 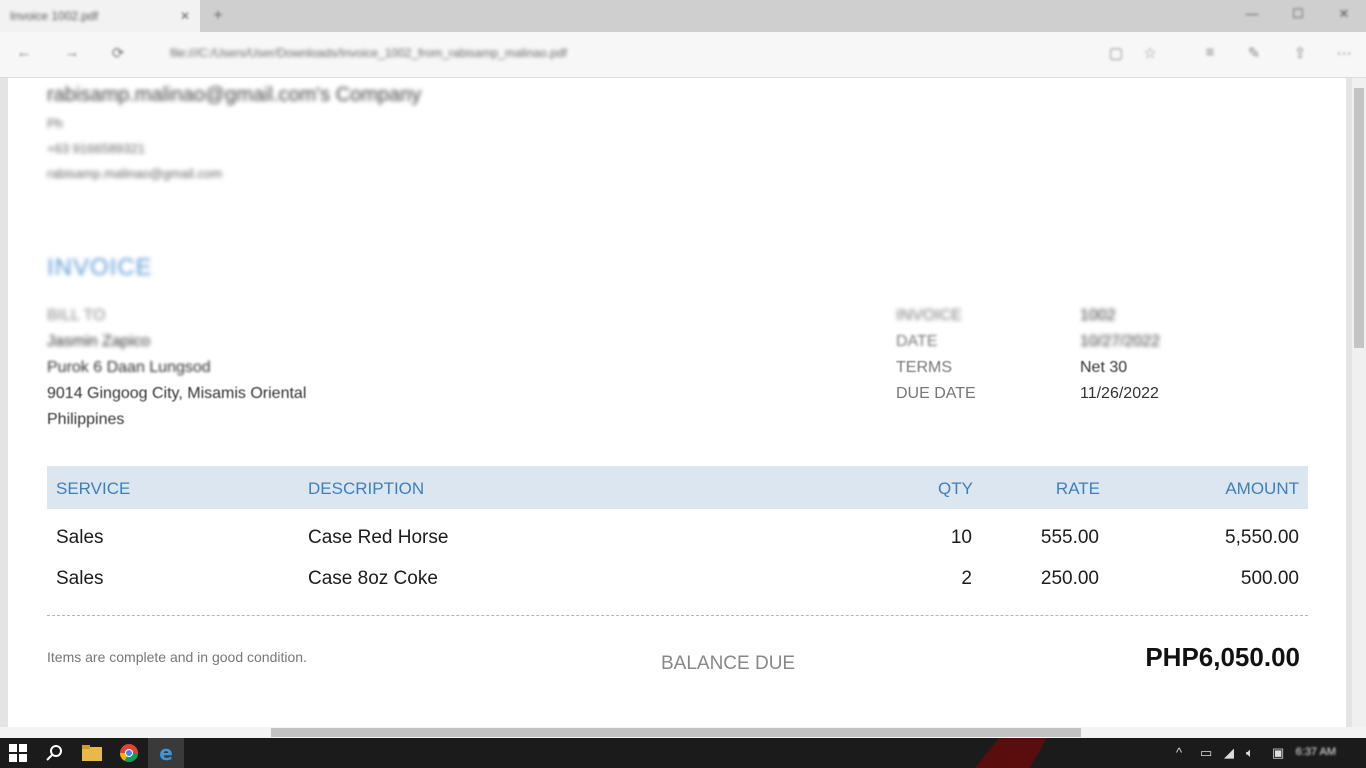 I want to click on date-label: DATE, so click(x=917, y=341).